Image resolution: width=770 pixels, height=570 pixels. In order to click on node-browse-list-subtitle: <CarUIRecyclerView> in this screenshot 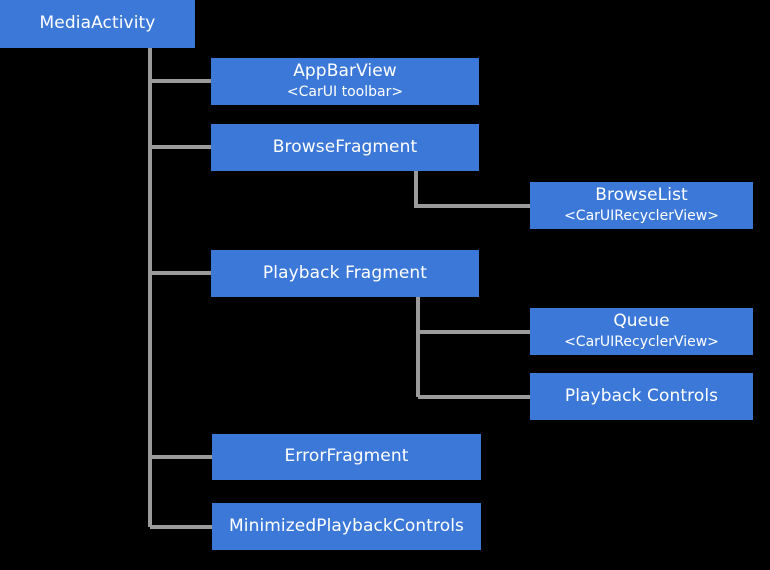, I will do `click(641, 215)`.